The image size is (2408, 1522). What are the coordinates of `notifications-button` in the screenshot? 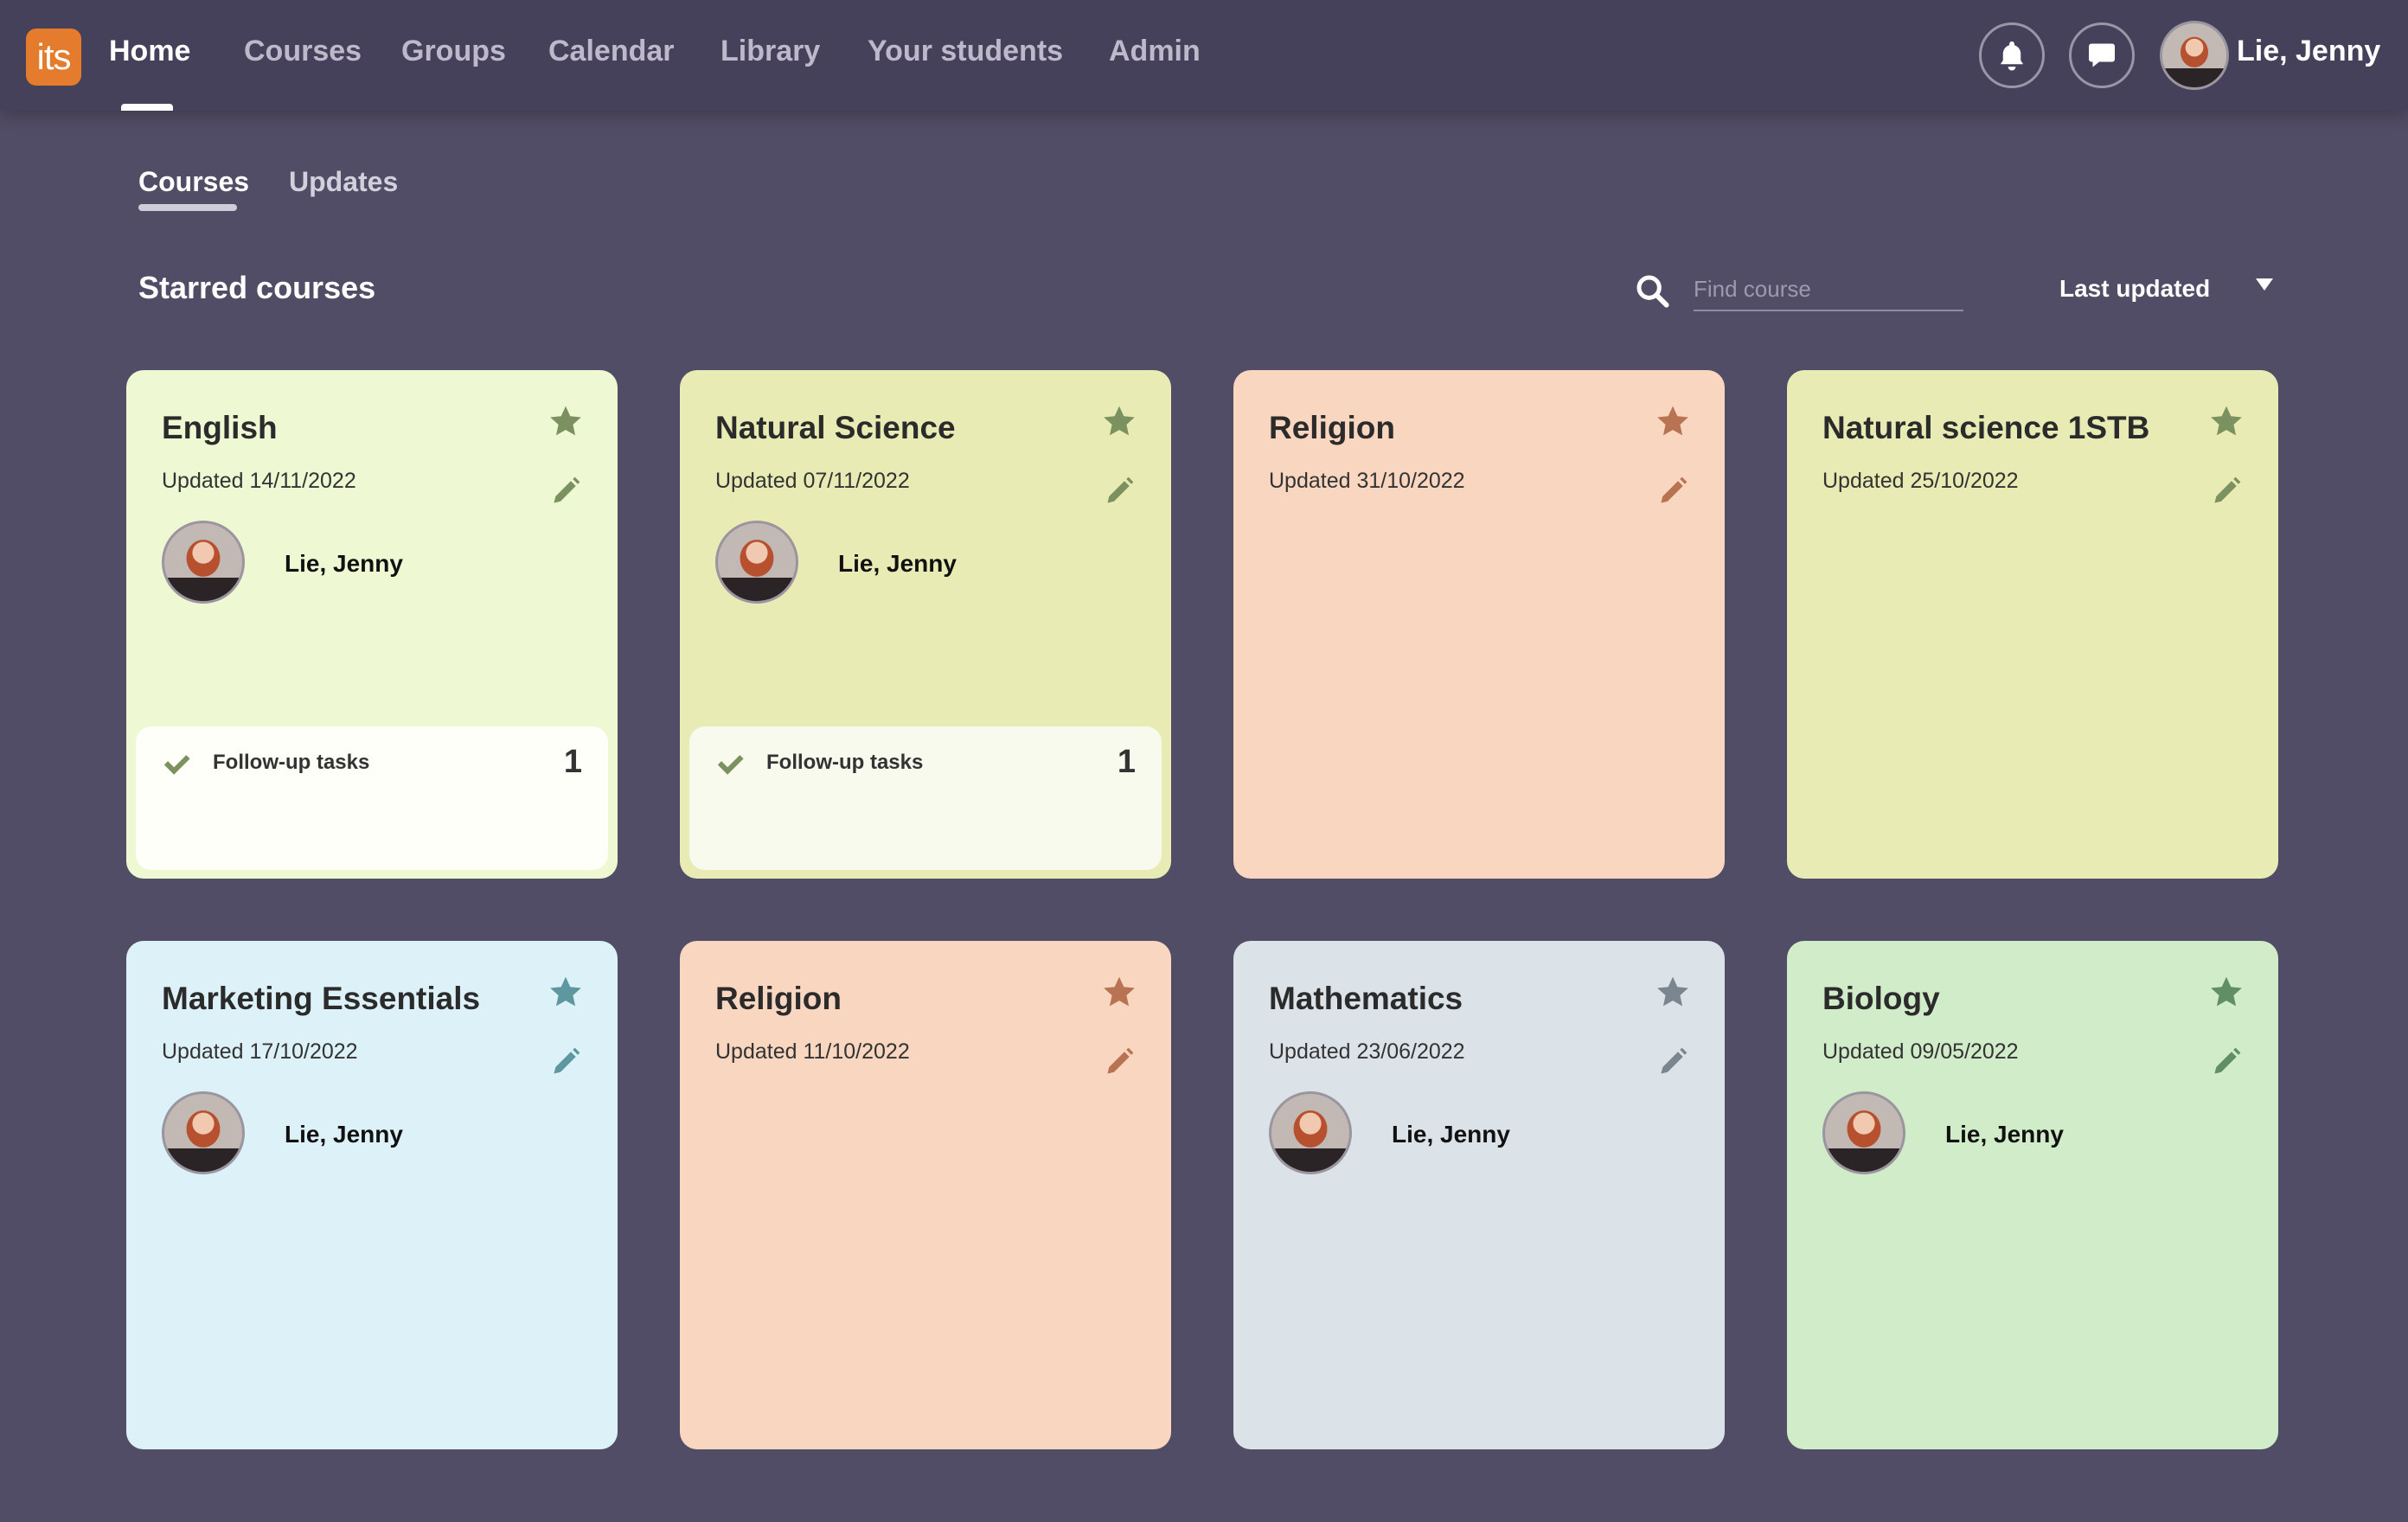 It's located at (2012, 55).